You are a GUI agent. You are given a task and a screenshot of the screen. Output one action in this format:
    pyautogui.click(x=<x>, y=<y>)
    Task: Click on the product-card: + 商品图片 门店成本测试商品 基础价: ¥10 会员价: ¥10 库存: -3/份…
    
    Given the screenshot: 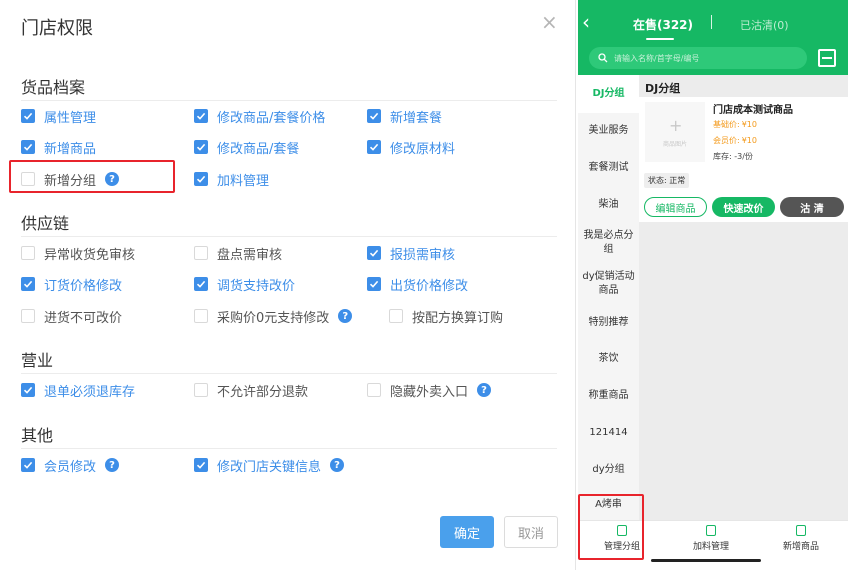 What is the action you would take?
    pyautogui.click(x=743, y=159)
    